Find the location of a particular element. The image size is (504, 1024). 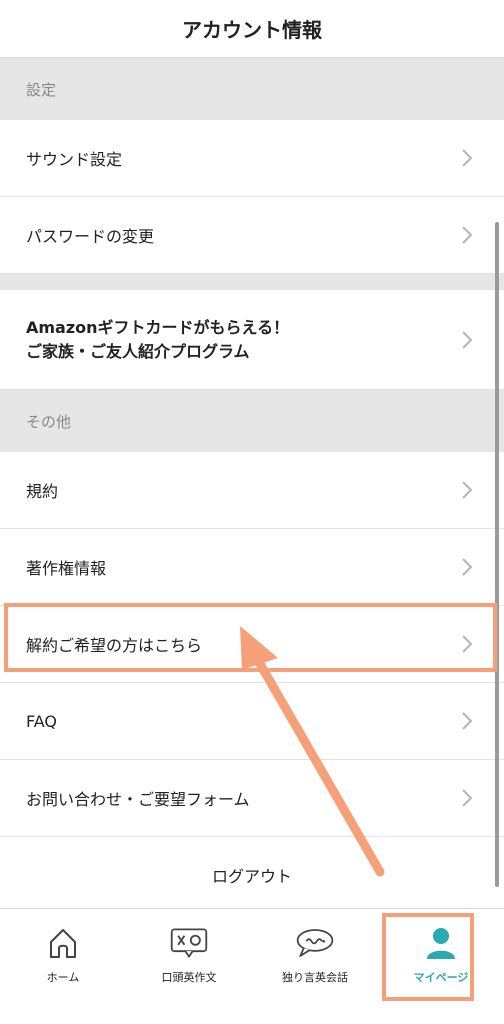

change-password-row: パスワードの変更 is located at coordinates (252, 235).